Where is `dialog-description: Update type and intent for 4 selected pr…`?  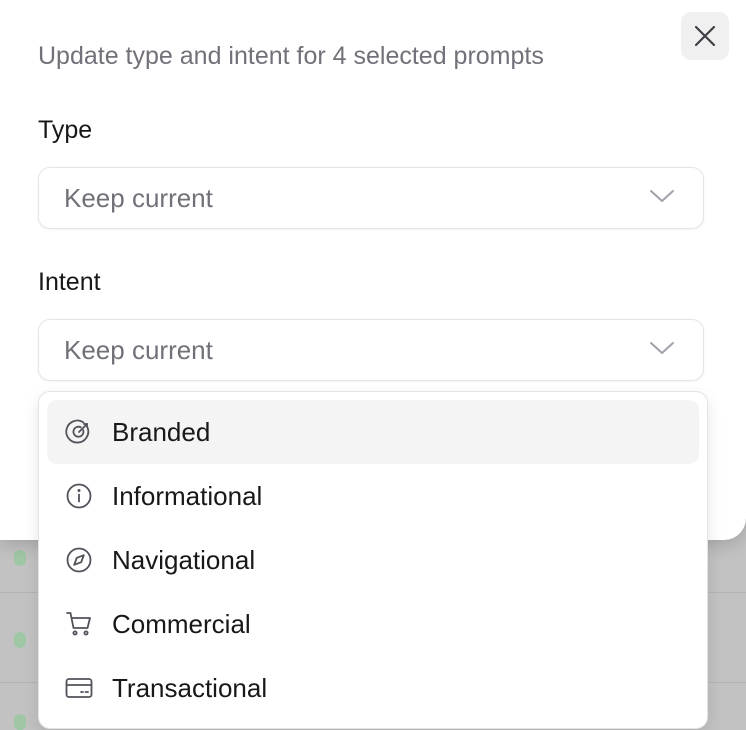 dialog-description: Update type and intent for 4 selected pr… is located at coordinates (291, 56).